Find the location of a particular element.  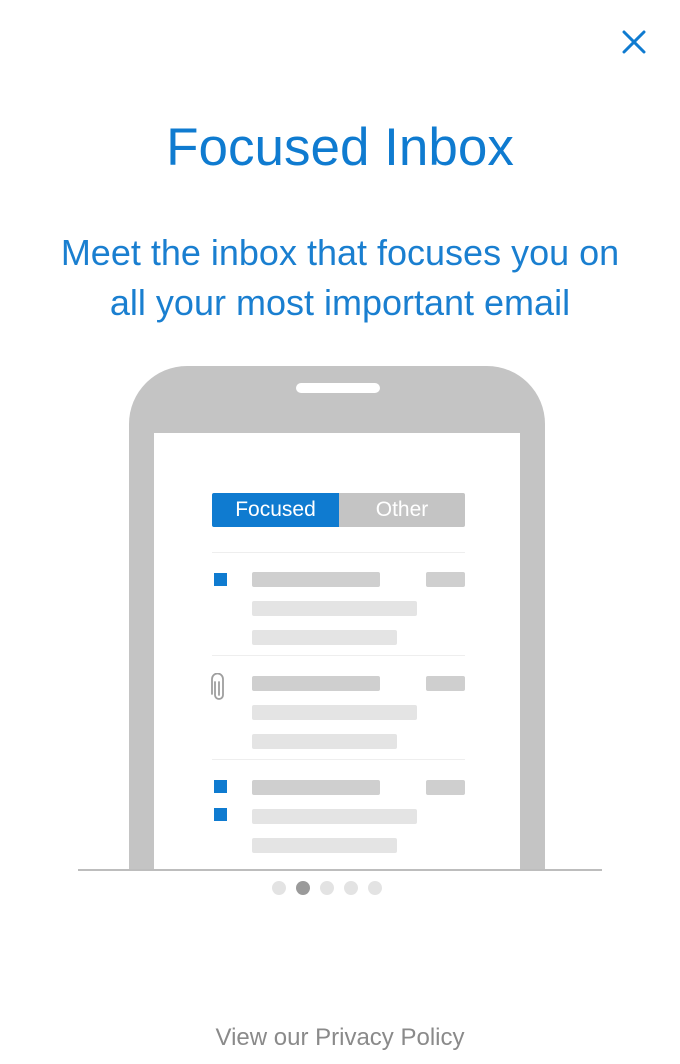

flag-square-icon is located at coordinates (220, 814).